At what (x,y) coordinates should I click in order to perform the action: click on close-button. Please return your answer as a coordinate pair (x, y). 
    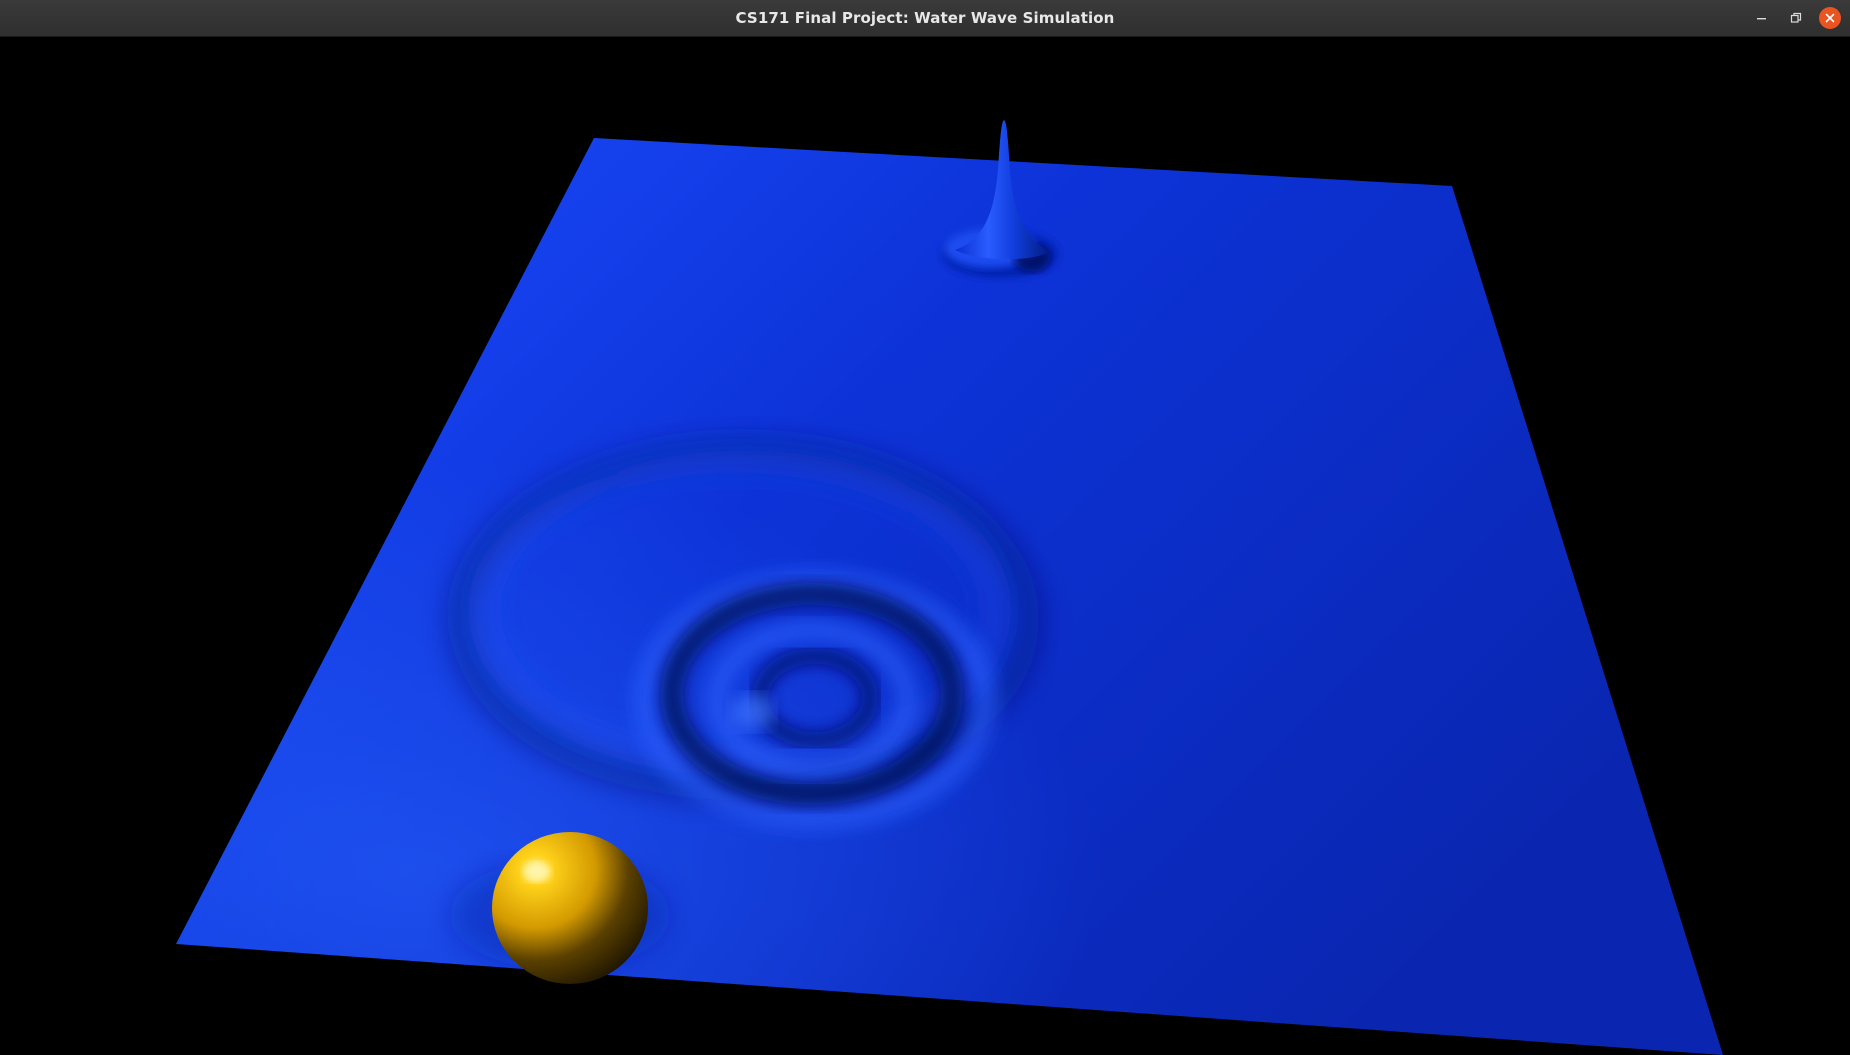
    Looking at the image, I should click on (1830, 18).